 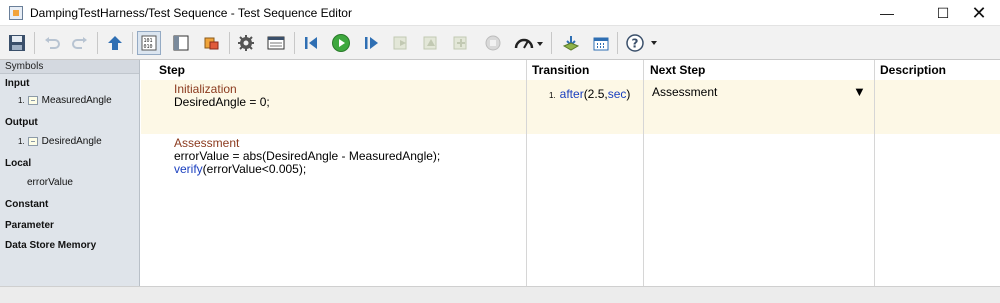 What do you see at coordinates (17, 43) in the screenshot?
I see `save-icon` at bounding box center [17, 43].